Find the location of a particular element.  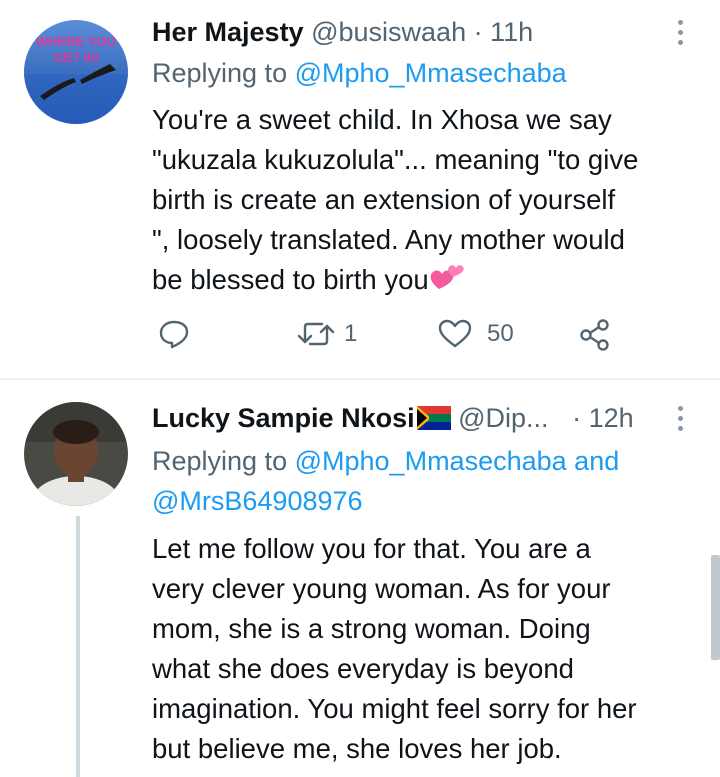

avatar: WHERE YOU GET 60 is located at coordinates (76, 72).